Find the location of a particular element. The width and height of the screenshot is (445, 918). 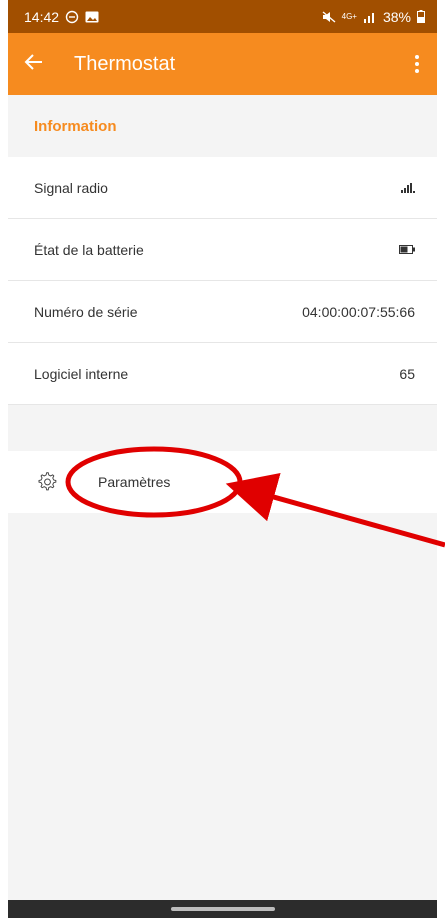

app-bar: Thermostat is located at coordinates (222, 64).